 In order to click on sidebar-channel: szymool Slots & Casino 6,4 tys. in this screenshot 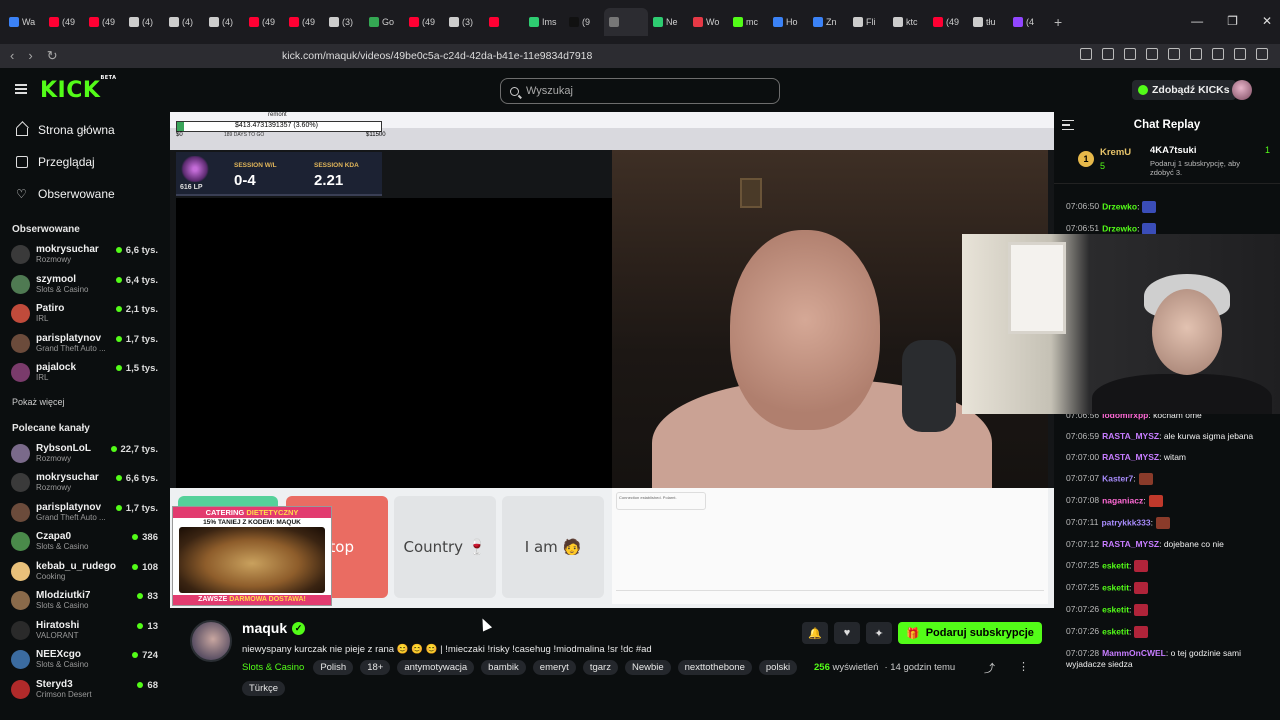, I will do `click(85, 286)`.